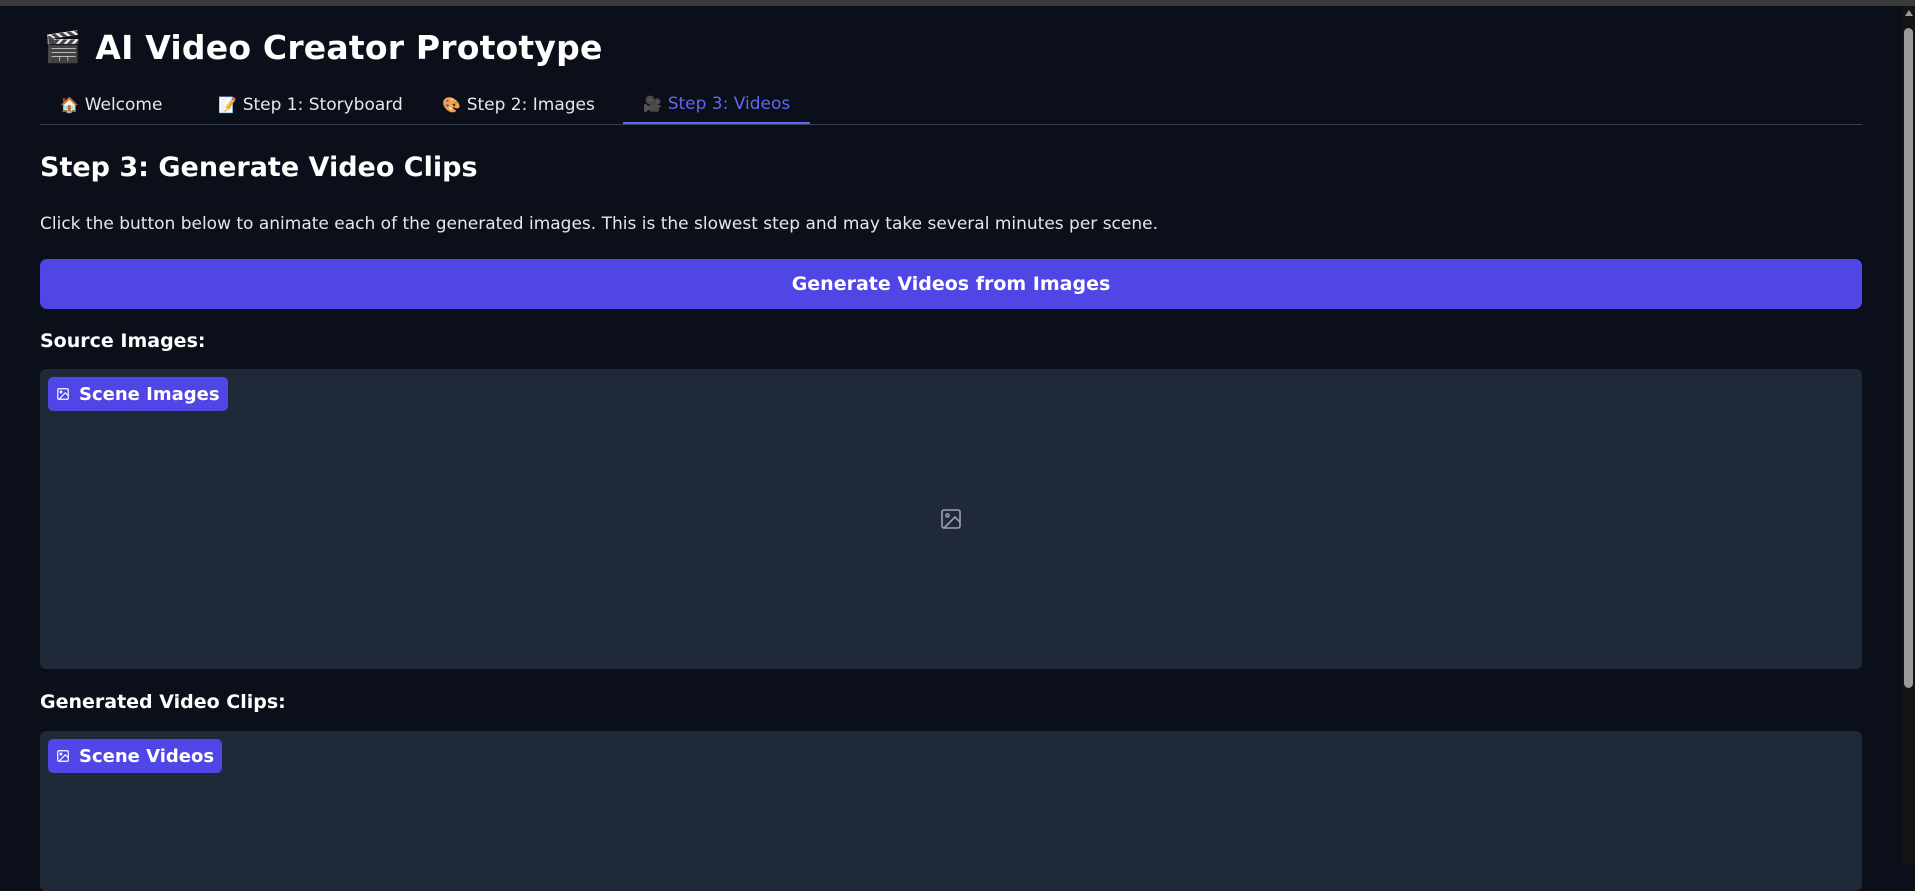  I want to click on app-title: 🎬 AI Video Creator Prototype, so click(323, 47).